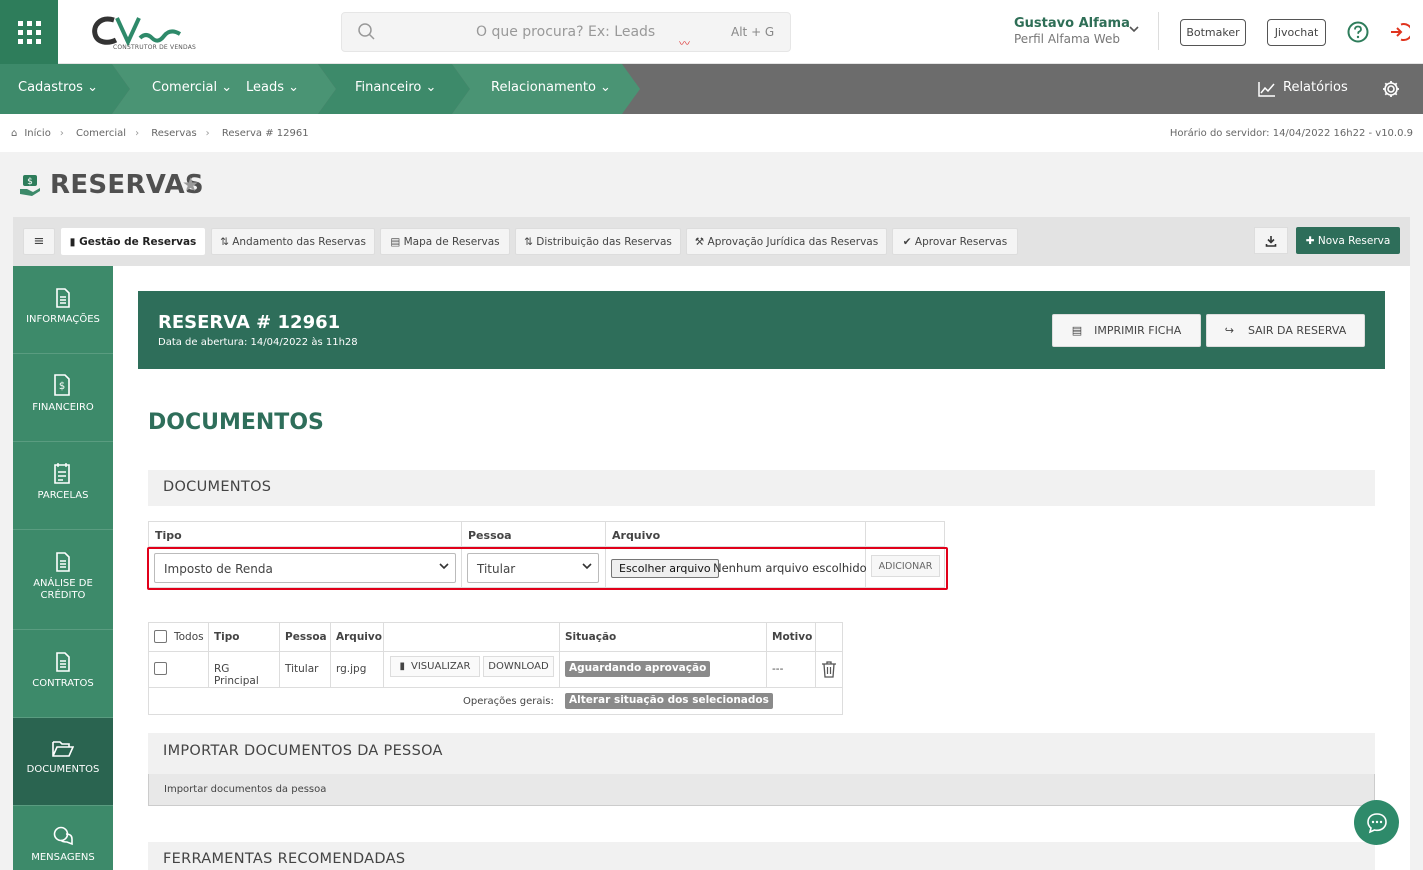  Describe the element at coordinates (518, 666) in the screenshot. I see `download-file-button: DOWNLOAD` at that location.